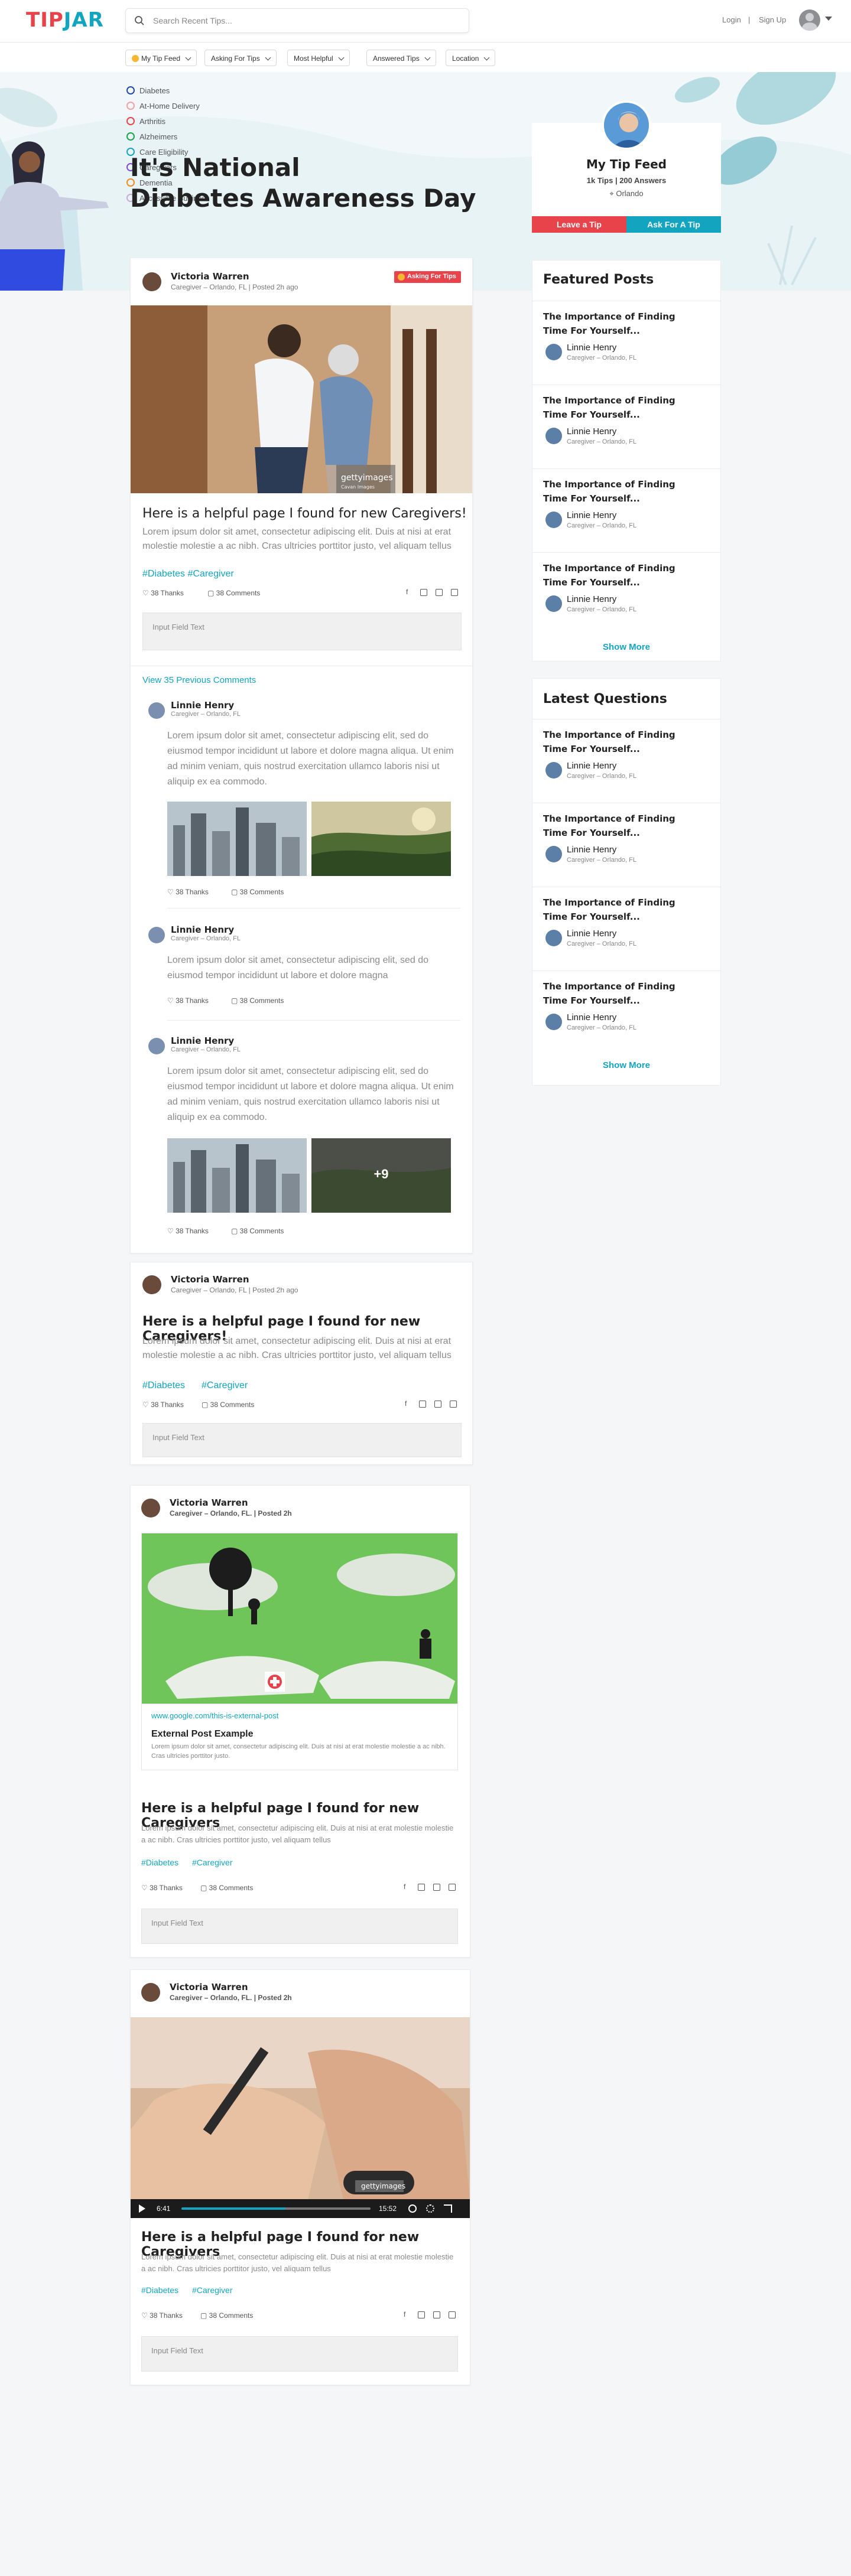  What do you see at coordinates (673, 224) in the screenshot?
I see `ask-tip-button: Ask For A Tip` at bounding box center [673, 224].